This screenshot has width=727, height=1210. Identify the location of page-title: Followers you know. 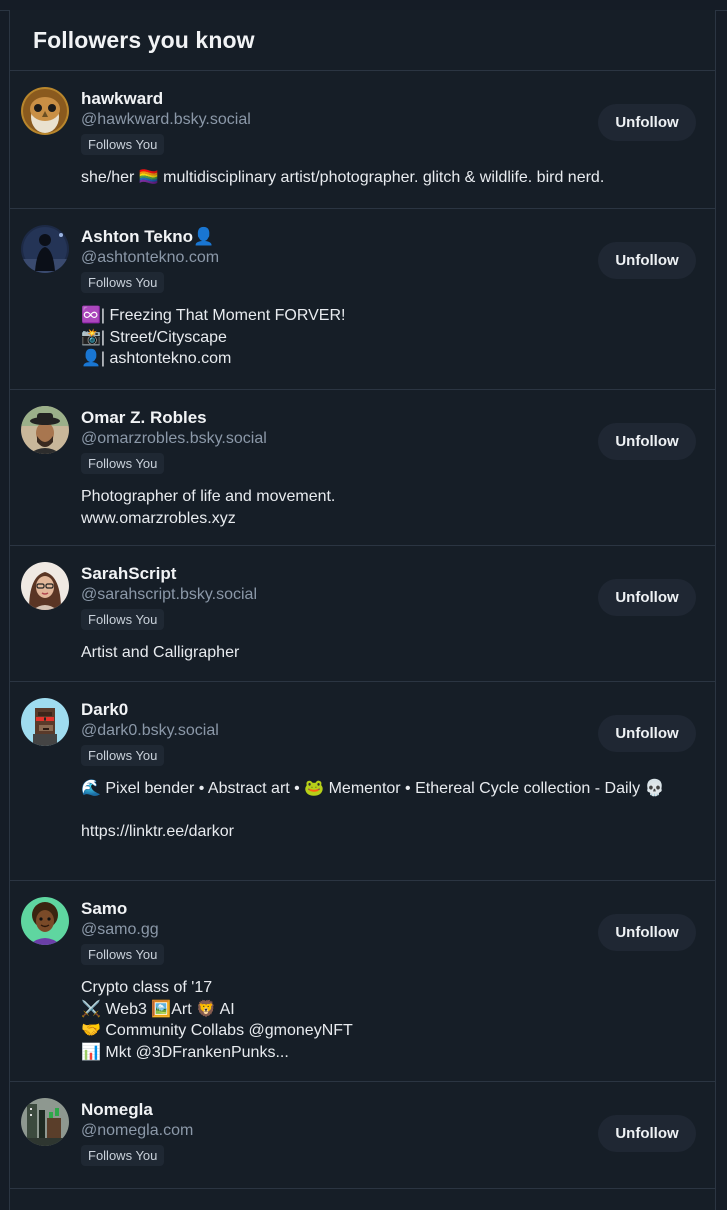
(144, 40).